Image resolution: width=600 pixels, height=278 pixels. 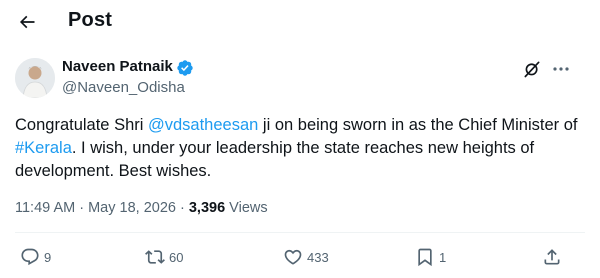 What do you see at coordinates (45, 208) in the screenshot?
I see `tweet-time: 11:49 AM` at bounding box center [45, 208].